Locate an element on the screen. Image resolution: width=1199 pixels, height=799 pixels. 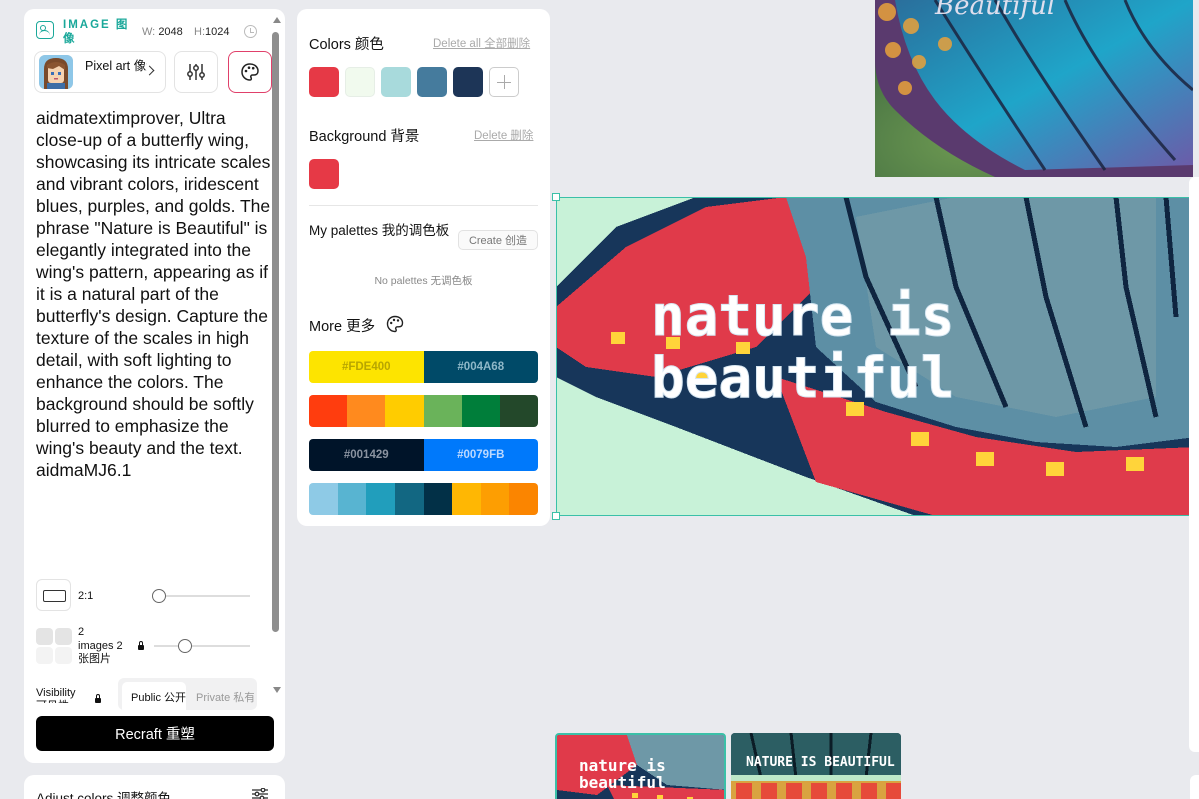
top-image-text: Beautiful is located at coordinates (994, 10).